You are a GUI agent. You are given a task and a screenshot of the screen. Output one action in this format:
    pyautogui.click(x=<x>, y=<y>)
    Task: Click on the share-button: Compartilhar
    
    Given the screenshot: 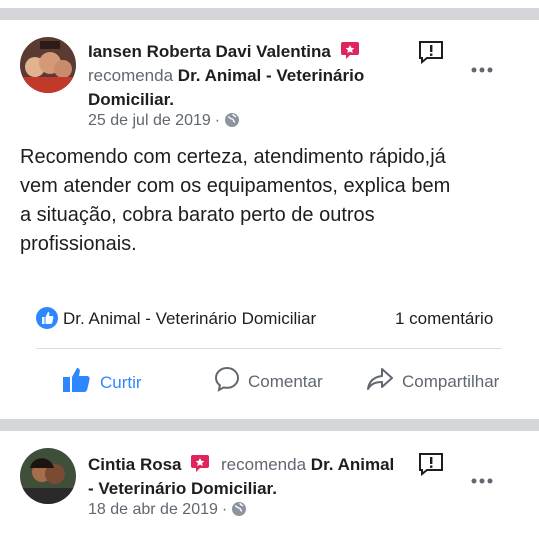 What is the action you would take?
    pyautogui.click(x=432, y=381)
    